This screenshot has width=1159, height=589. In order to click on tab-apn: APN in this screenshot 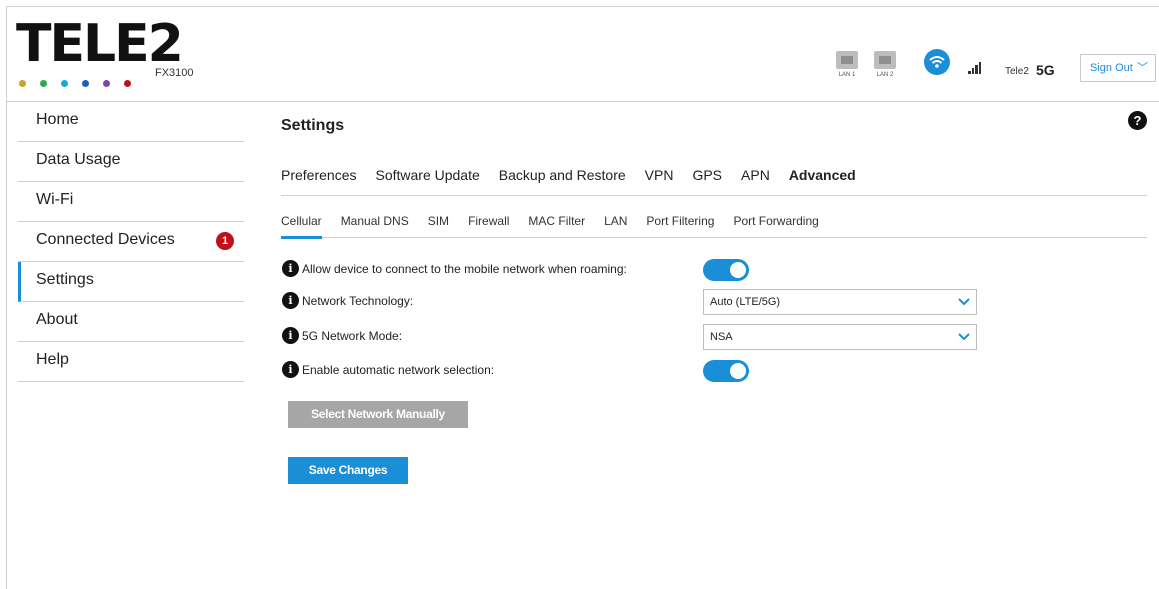, I will do `click(755, 181)`.